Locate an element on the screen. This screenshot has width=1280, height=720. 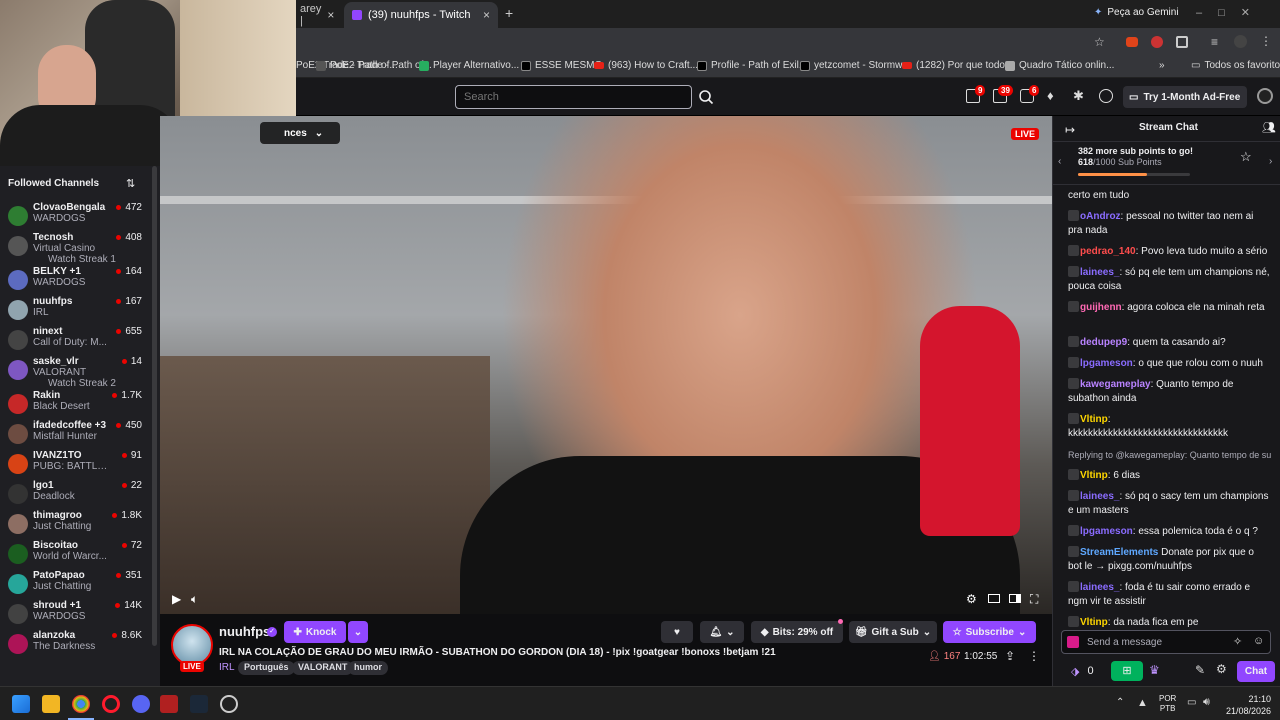
sidebar-channel-item: ifadedcoffee +3 Mistfall Hunter 450 is located at coordinates (76, 435).